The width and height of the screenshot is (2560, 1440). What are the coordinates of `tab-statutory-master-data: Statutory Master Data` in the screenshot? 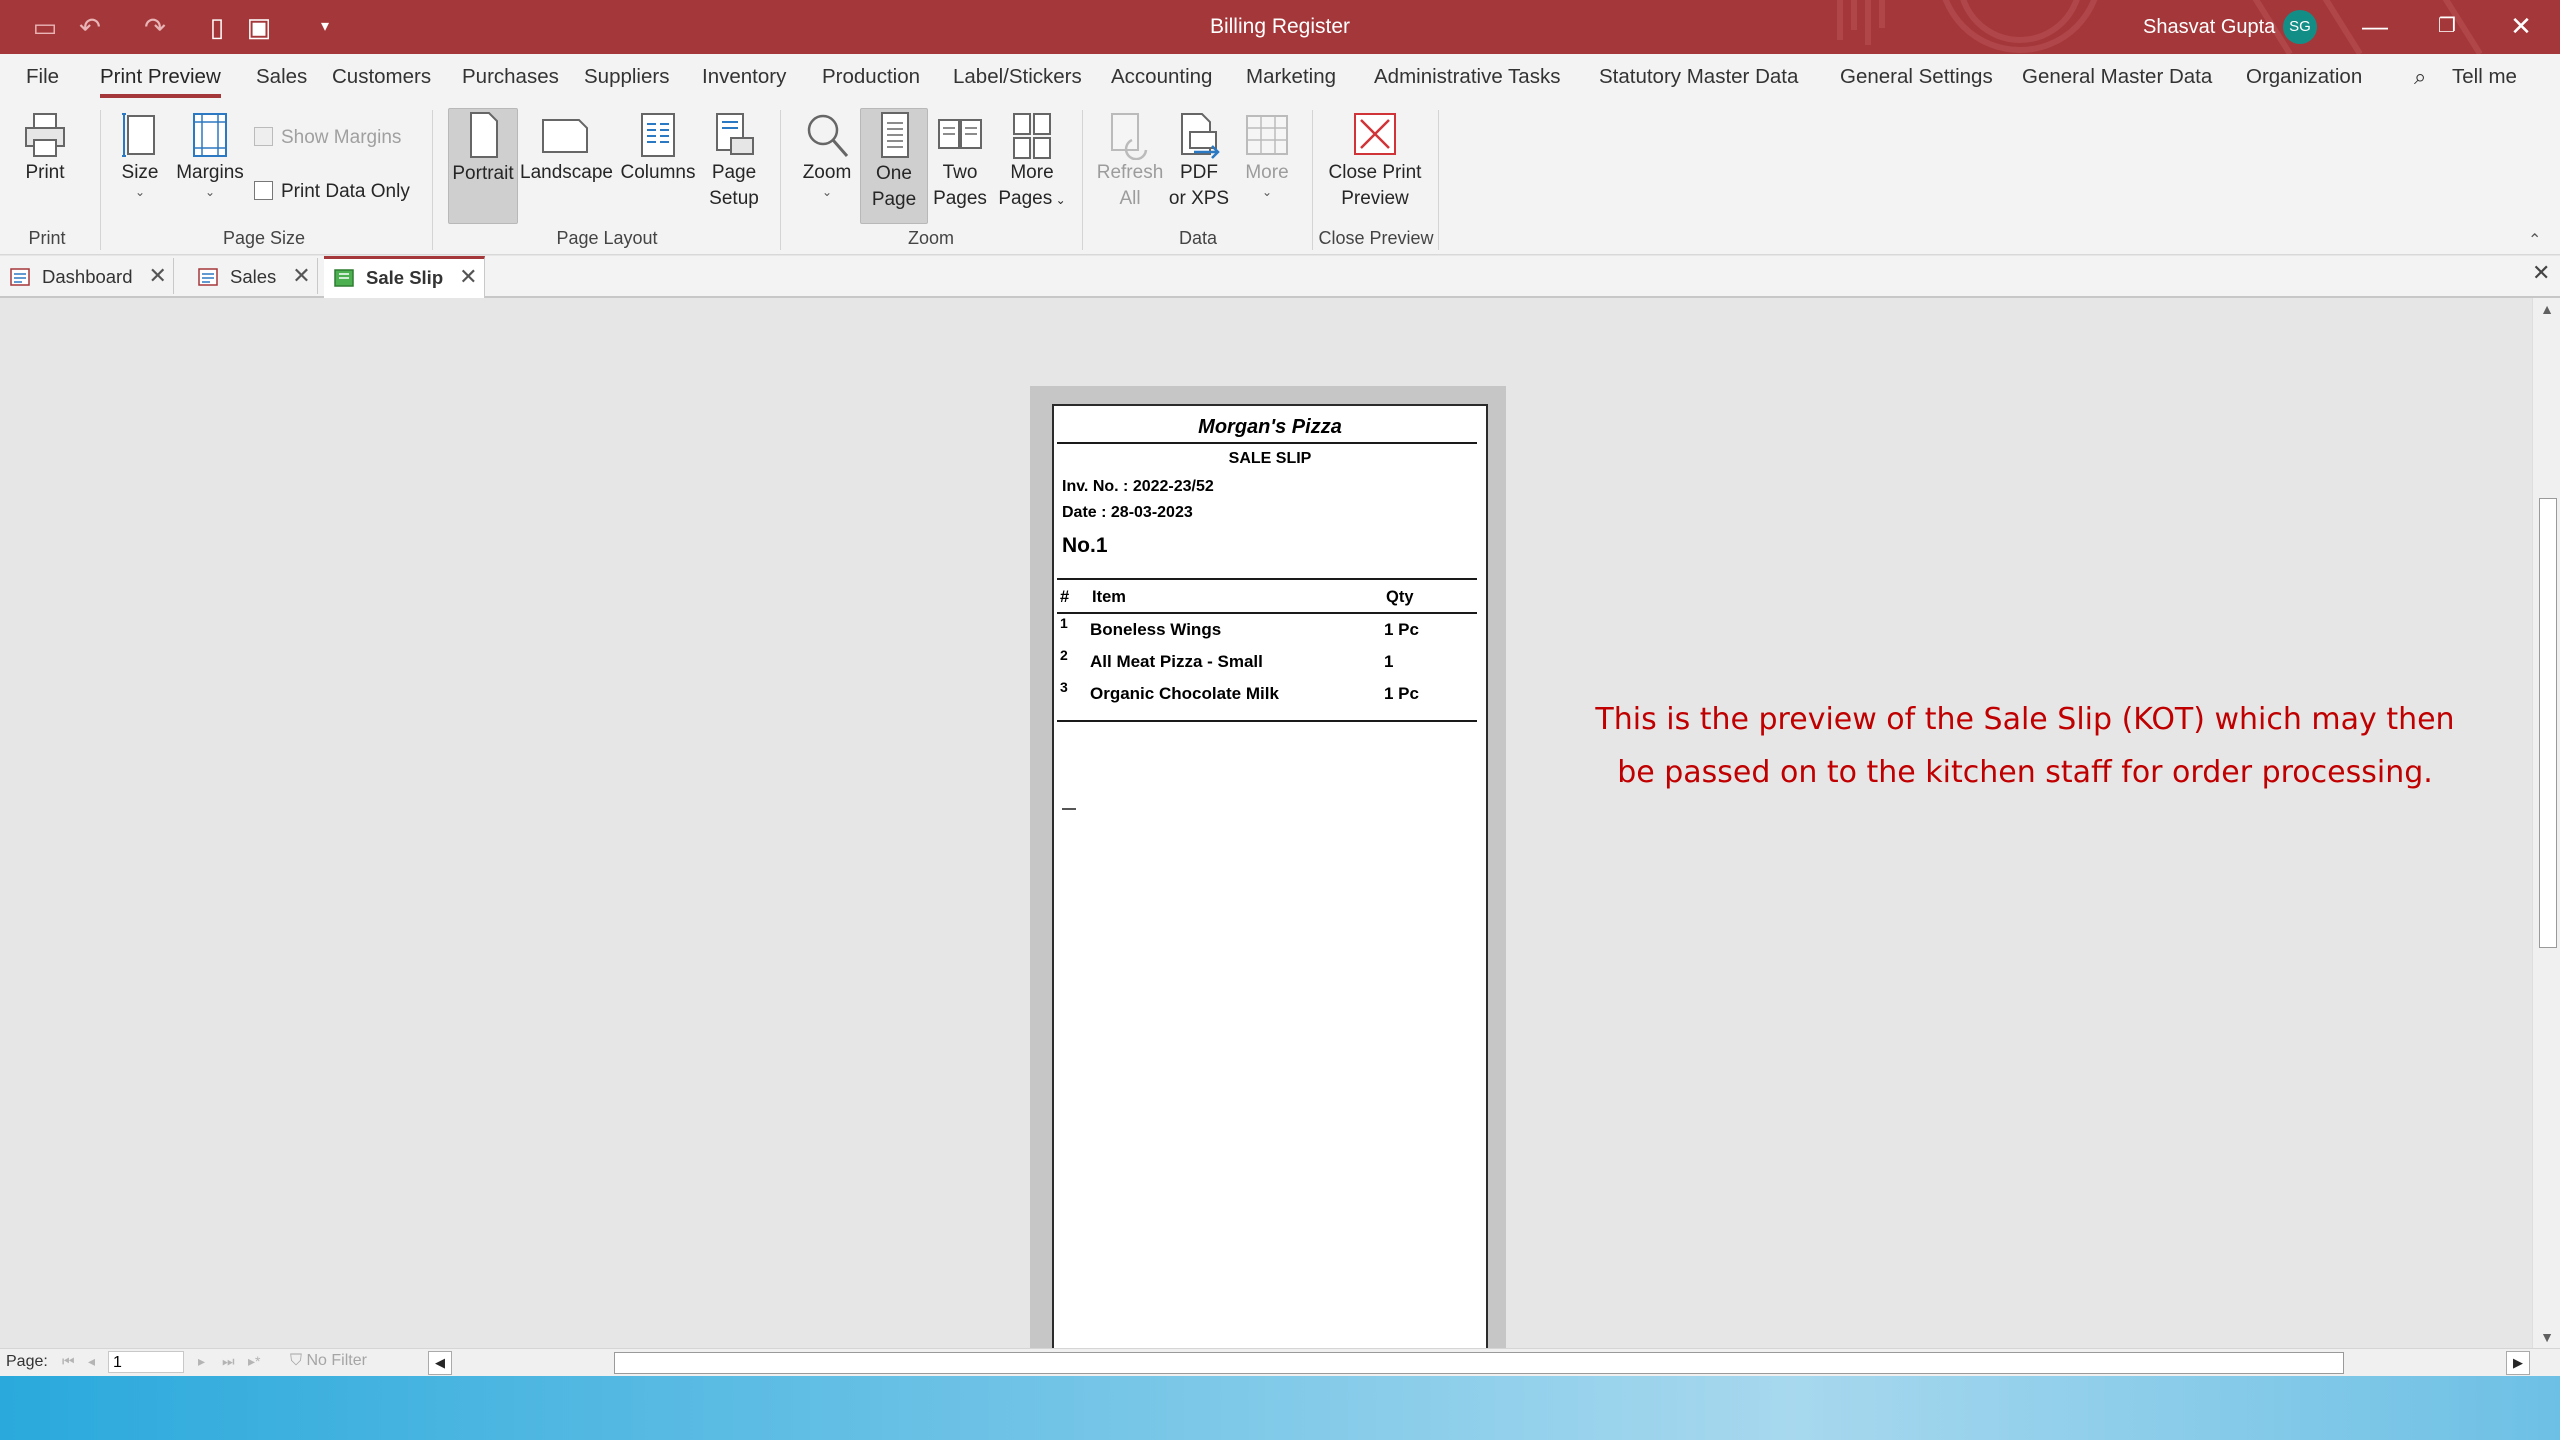 It's located at (1698, 78).